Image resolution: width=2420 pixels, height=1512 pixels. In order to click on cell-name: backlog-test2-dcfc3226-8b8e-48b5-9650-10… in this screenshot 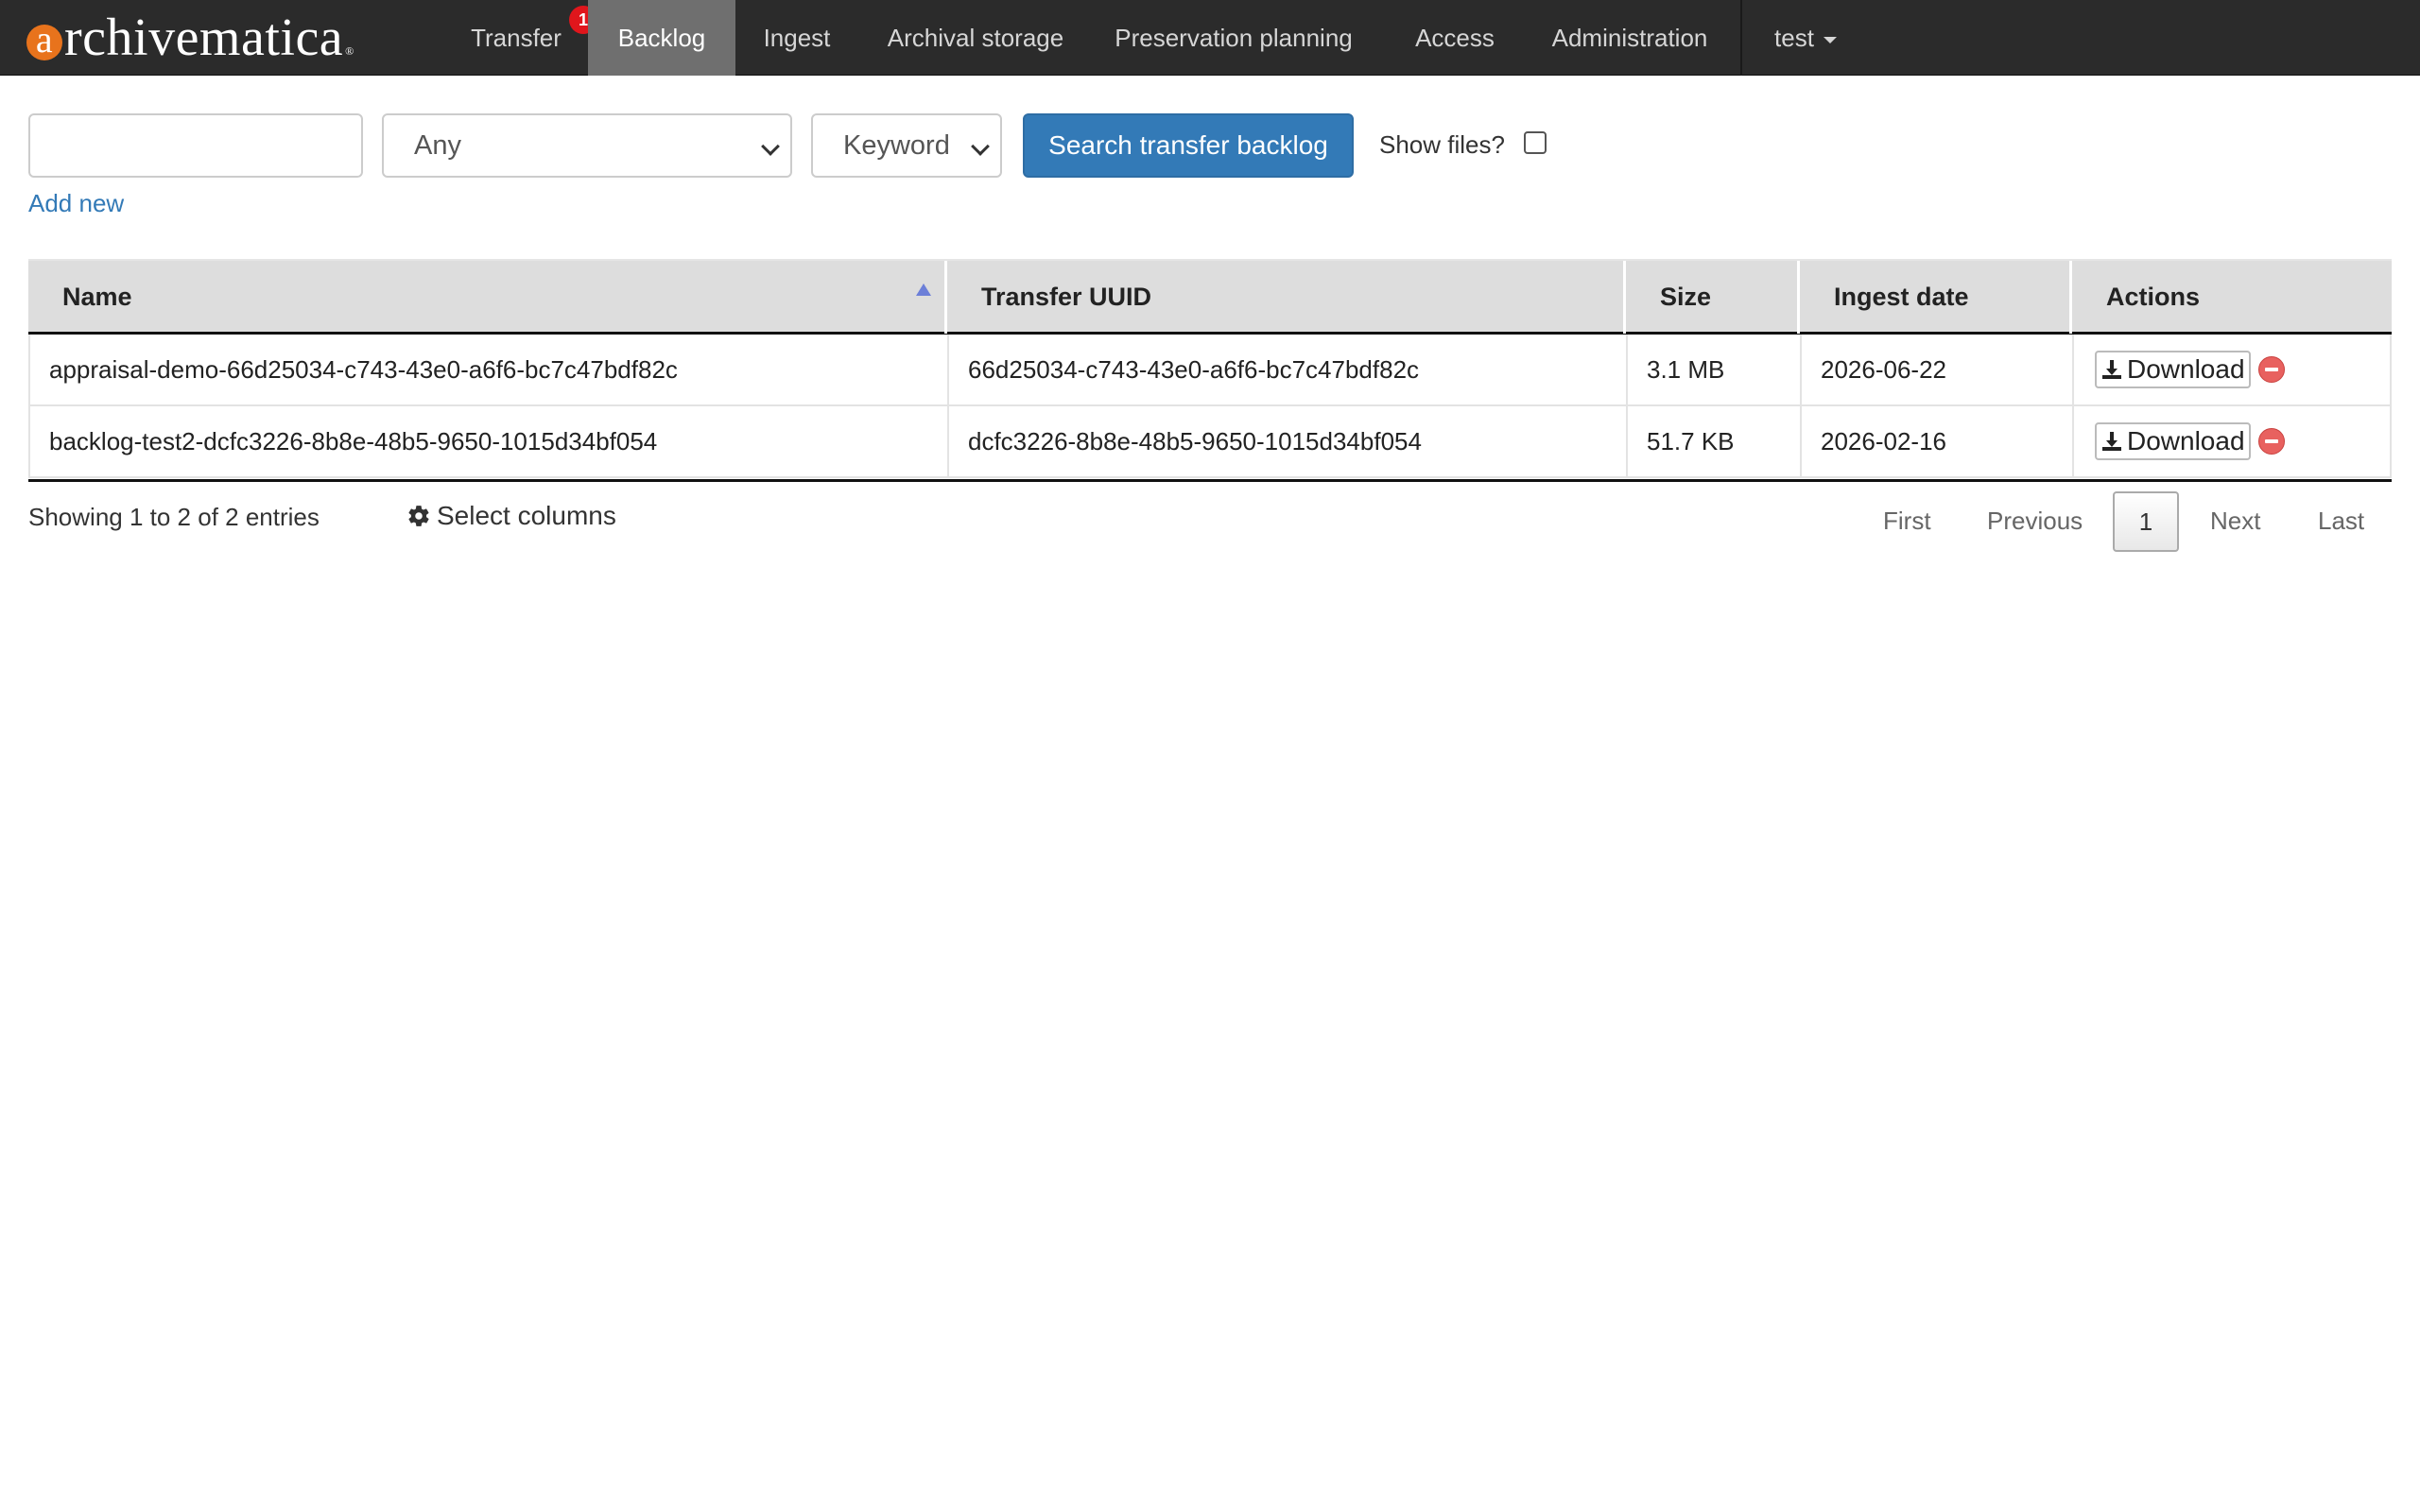, I will do `click(490, 441)`.